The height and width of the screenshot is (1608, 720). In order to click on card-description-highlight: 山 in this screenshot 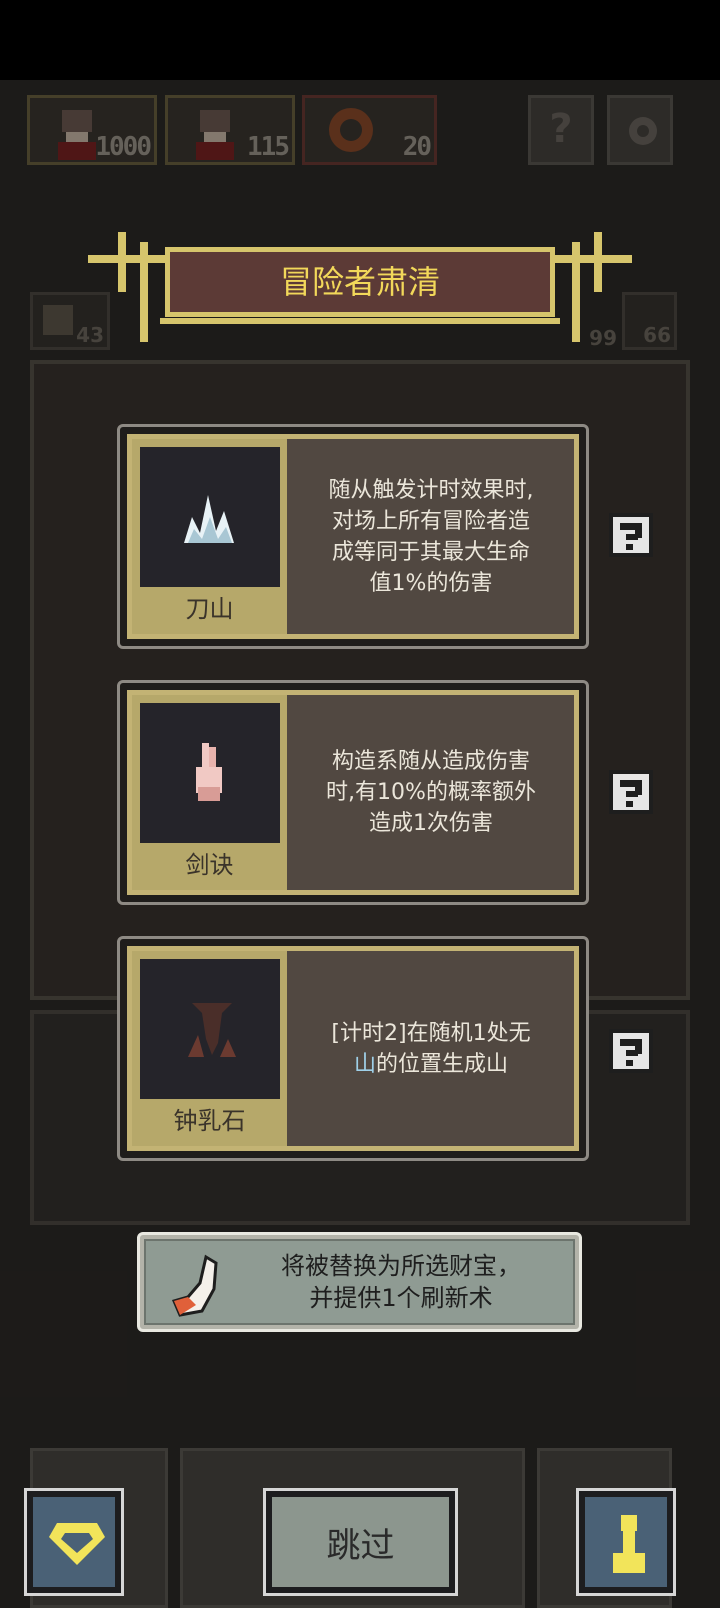, I will do `click(364, 1064)`.